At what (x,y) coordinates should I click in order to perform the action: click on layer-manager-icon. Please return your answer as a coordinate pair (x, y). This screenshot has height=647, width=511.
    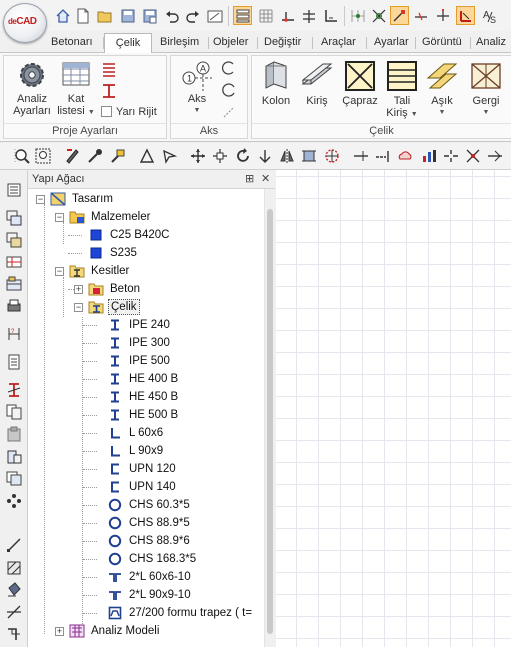
    Looking at the image, I should click on (14, 217).